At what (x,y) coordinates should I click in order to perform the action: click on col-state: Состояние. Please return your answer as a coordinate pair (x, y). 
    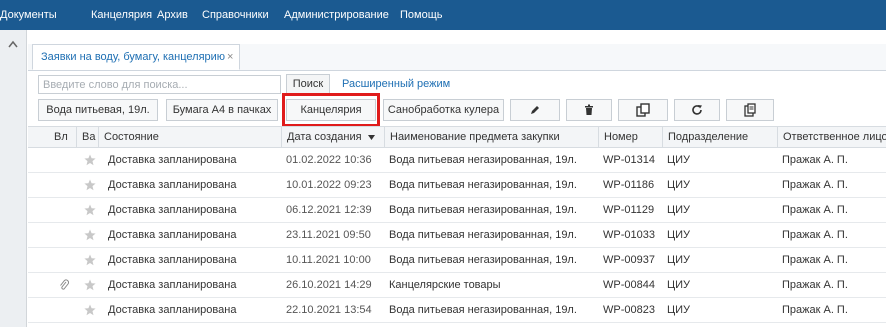
    Looking at the image, I should click on (189, 137).